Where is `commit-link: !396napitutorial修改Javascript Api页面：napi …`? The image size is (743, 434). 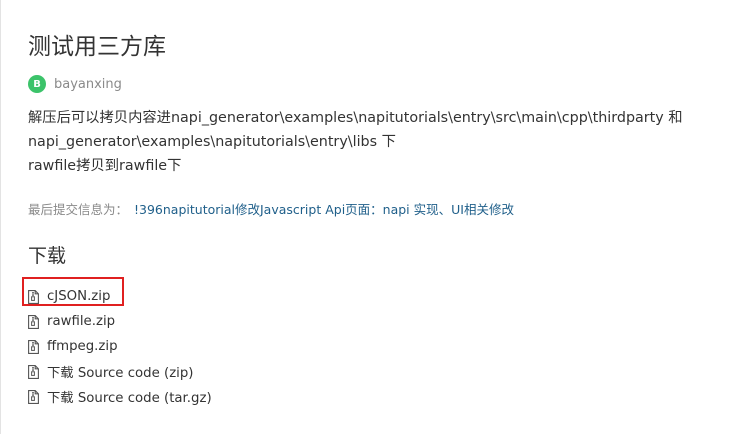
commit-link: !396napitutorial修改Javascript Api页面：napi … is located at coordinates (324, 209).